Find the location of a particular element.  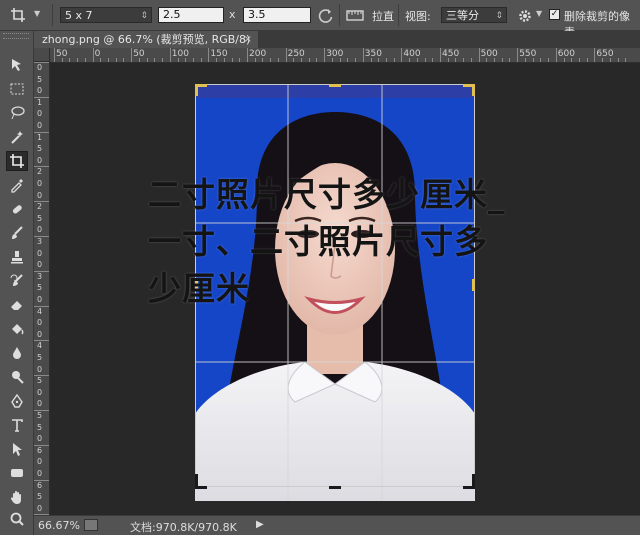

view-overlay-select: 三等分 ⇕ is located at coordinates (474, 15).